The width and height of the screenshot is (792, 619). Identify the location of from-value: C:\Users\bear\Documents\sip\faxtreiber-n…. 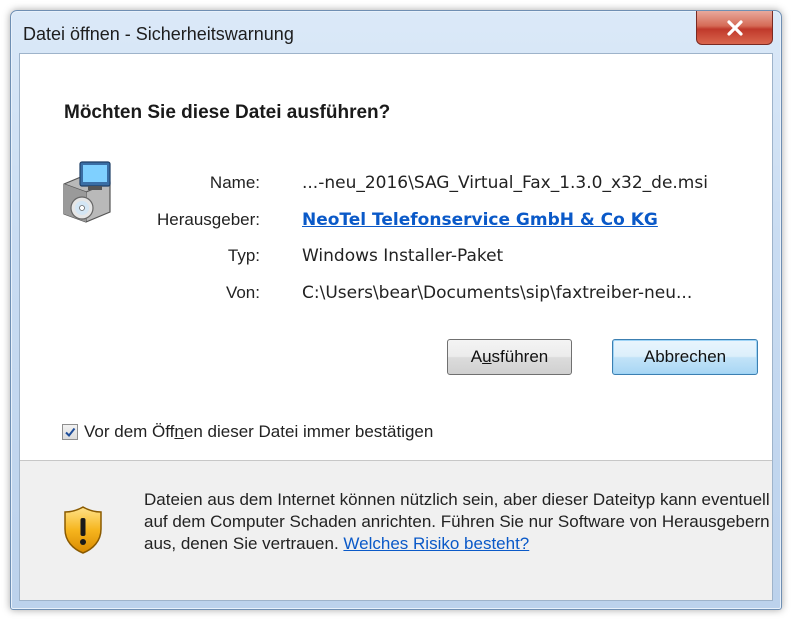
(497, 293).